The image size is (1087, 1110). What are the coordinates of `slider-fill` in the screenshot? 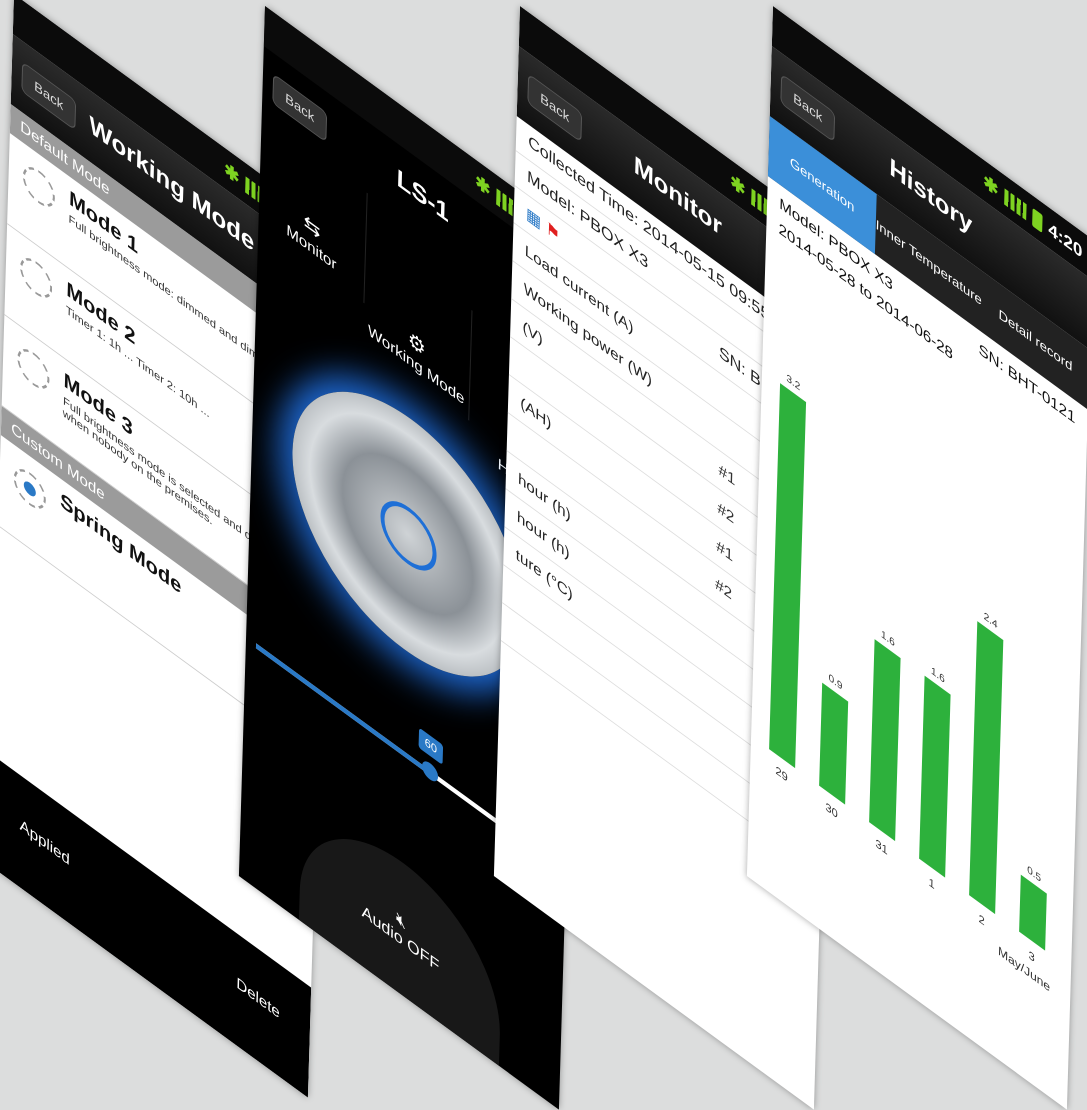 It's located at (343, 709).